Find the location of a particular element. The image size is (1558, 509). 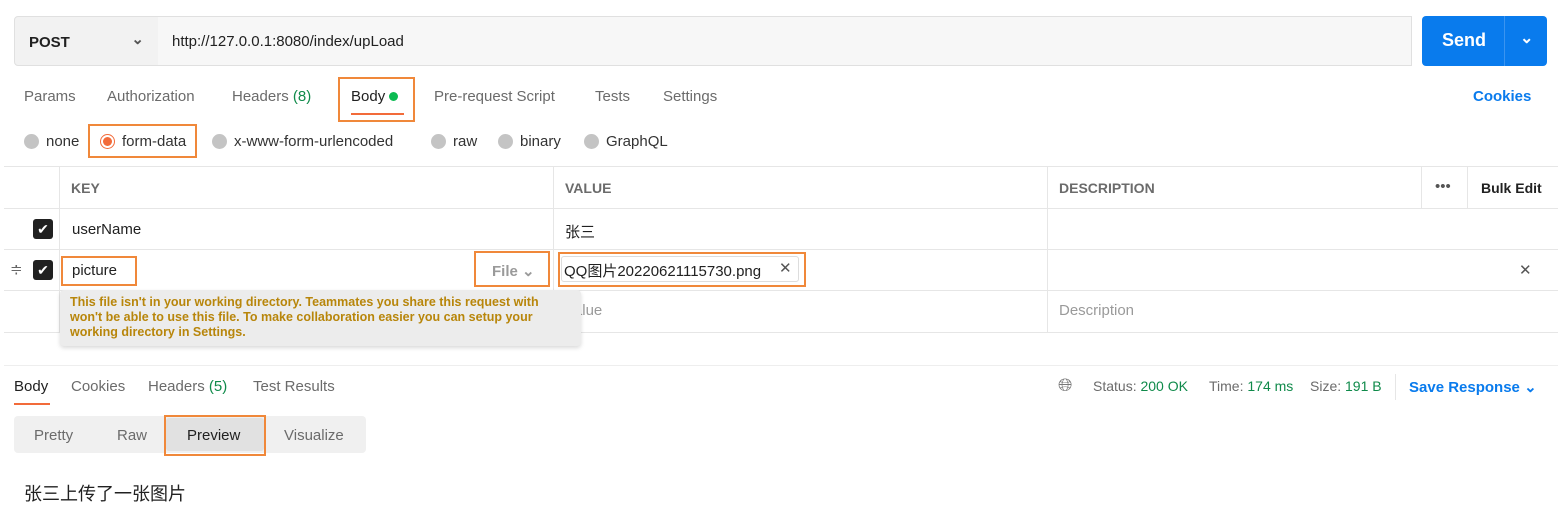

tab-settings: Settings is located at coordinates (690, 96).